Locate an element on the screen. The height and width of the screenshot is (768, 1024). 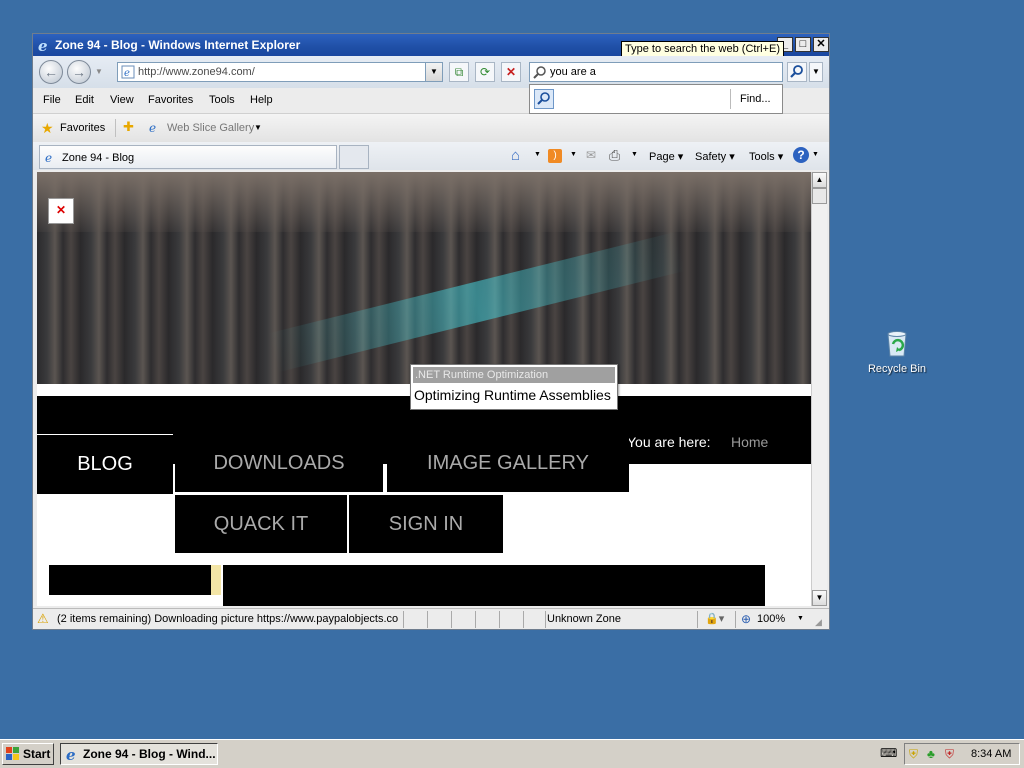
favorites-star-icon: ★ is located at coordinates (47, 128).